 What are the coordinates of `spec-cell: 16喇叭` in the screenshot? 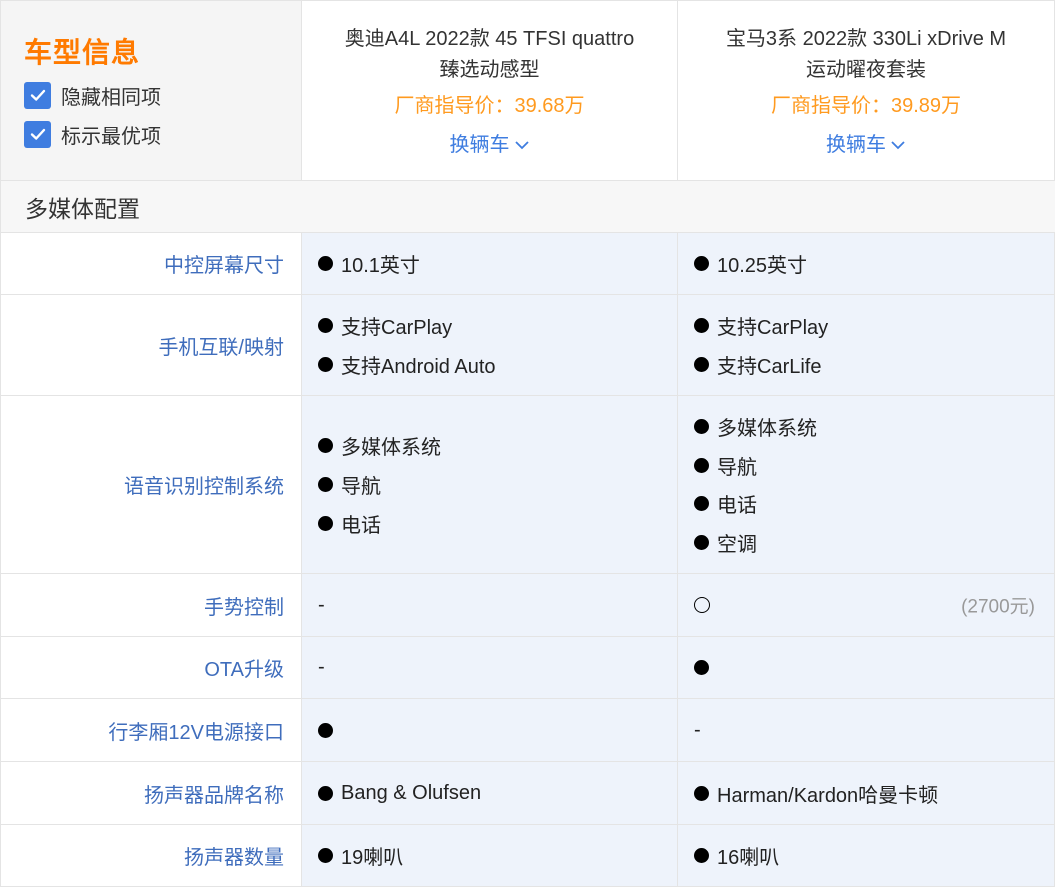 It's located at (866, 855).